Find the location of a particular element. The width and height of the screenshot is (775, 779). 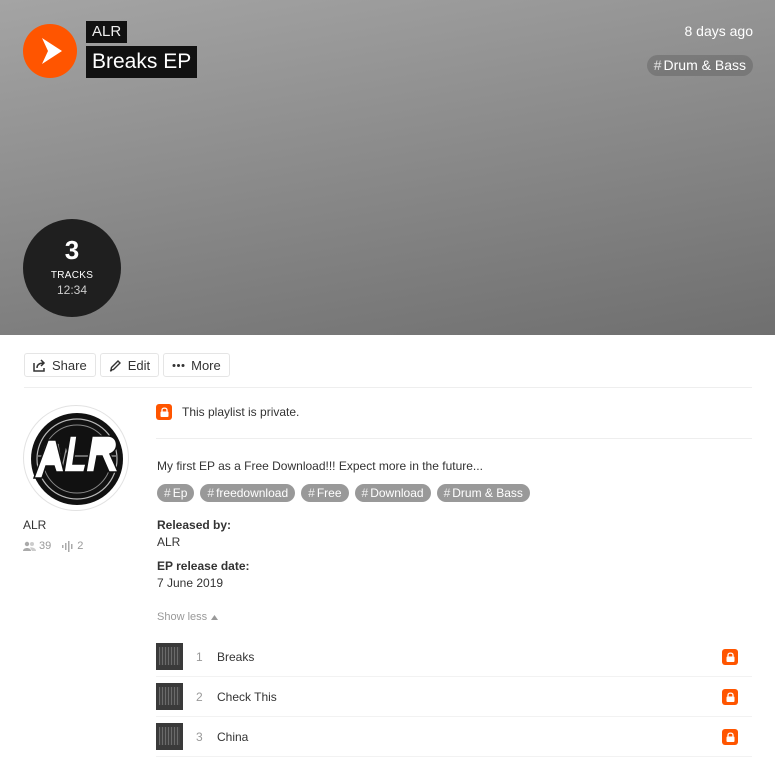

edit-button: Edit is located at coordinates (129, 365).